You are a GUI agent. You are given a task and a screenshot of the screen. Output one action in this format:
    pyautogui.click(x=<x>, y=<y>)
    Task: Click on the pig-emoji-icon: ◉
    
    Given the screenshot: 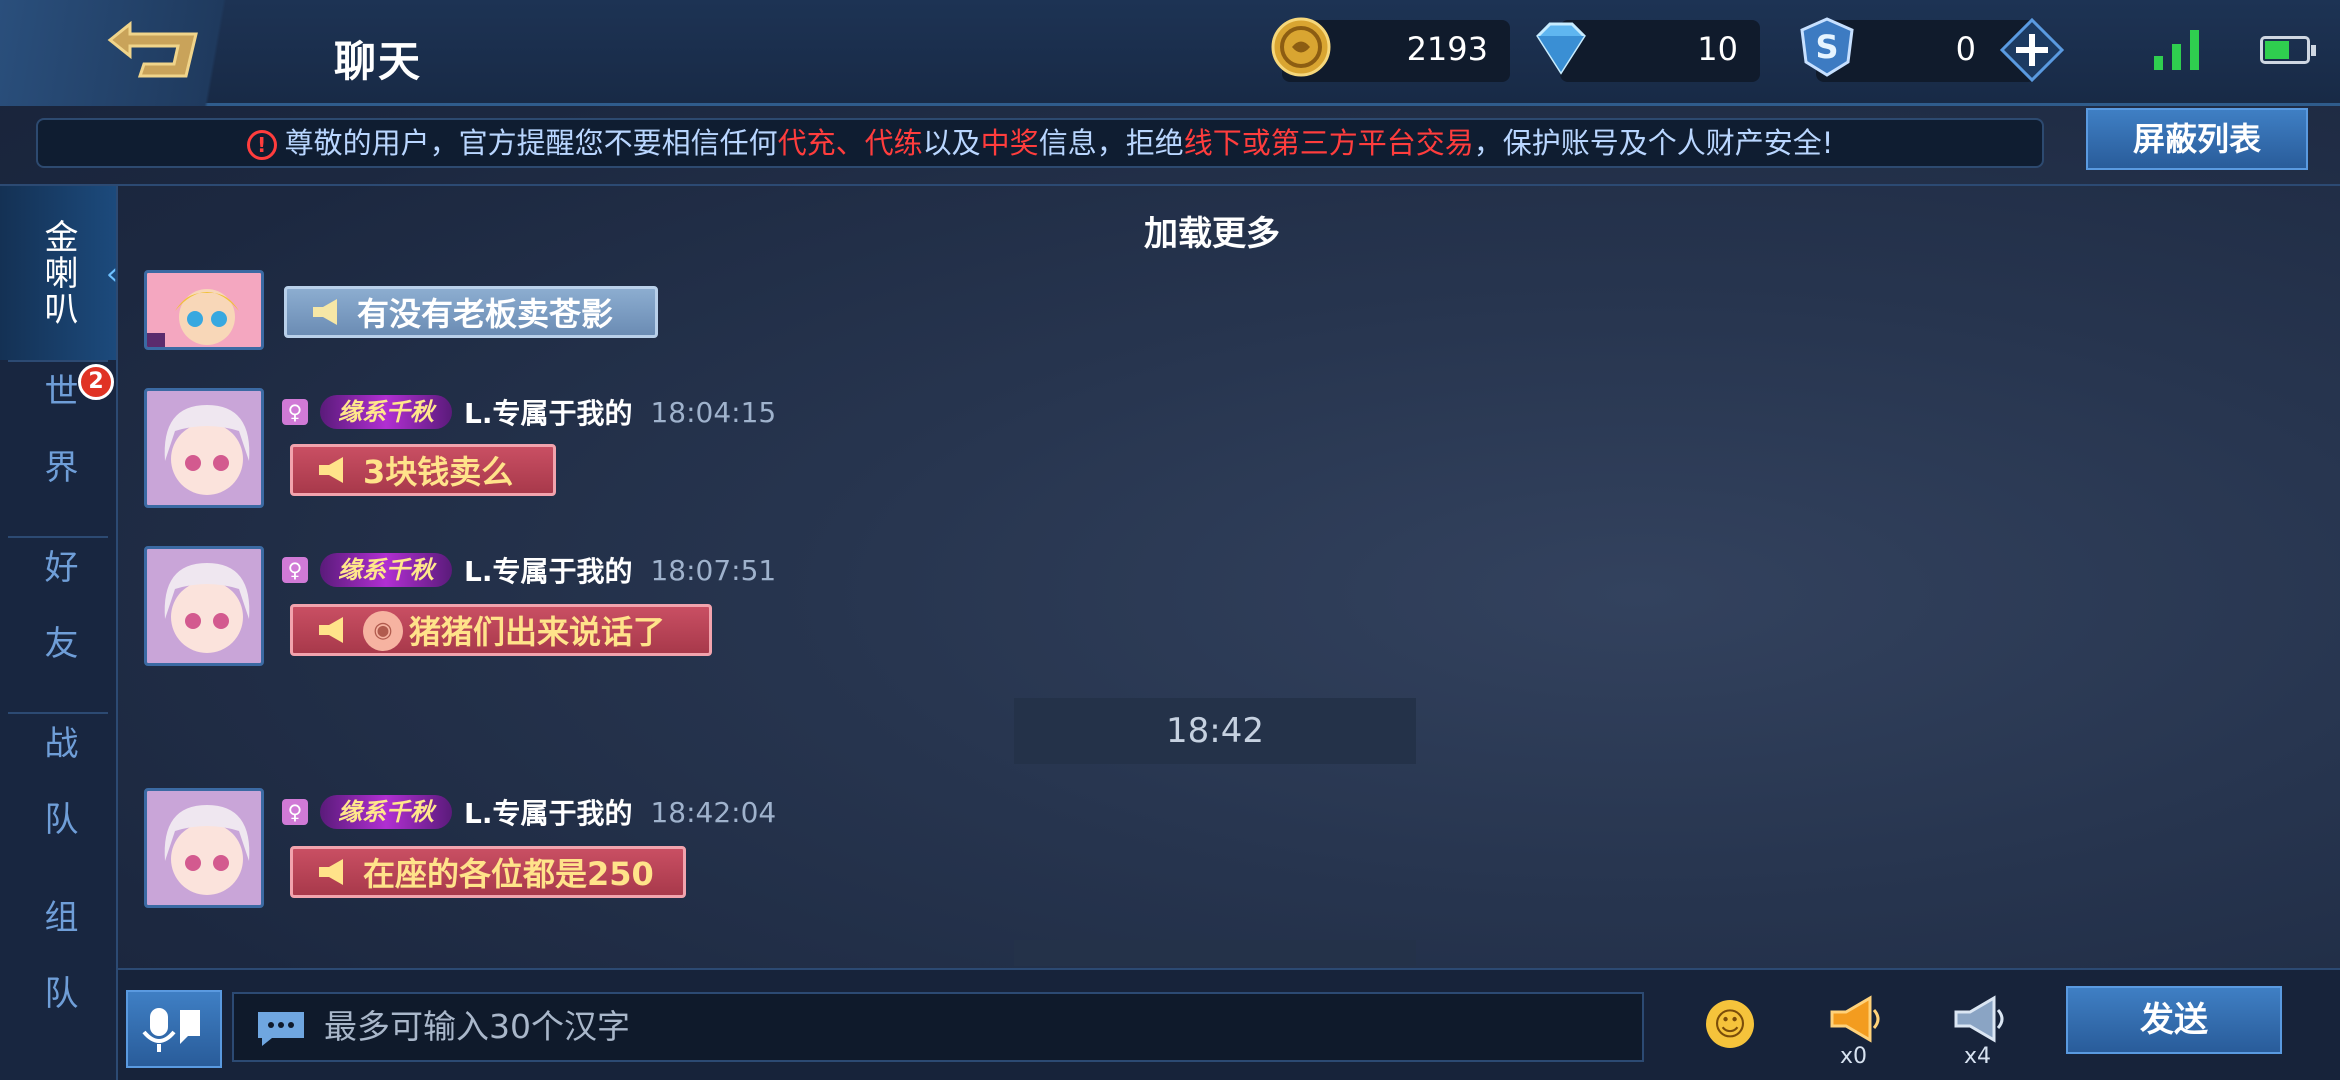 What is the action you would take?
    pyautogui.click(x=383, y=631)
    